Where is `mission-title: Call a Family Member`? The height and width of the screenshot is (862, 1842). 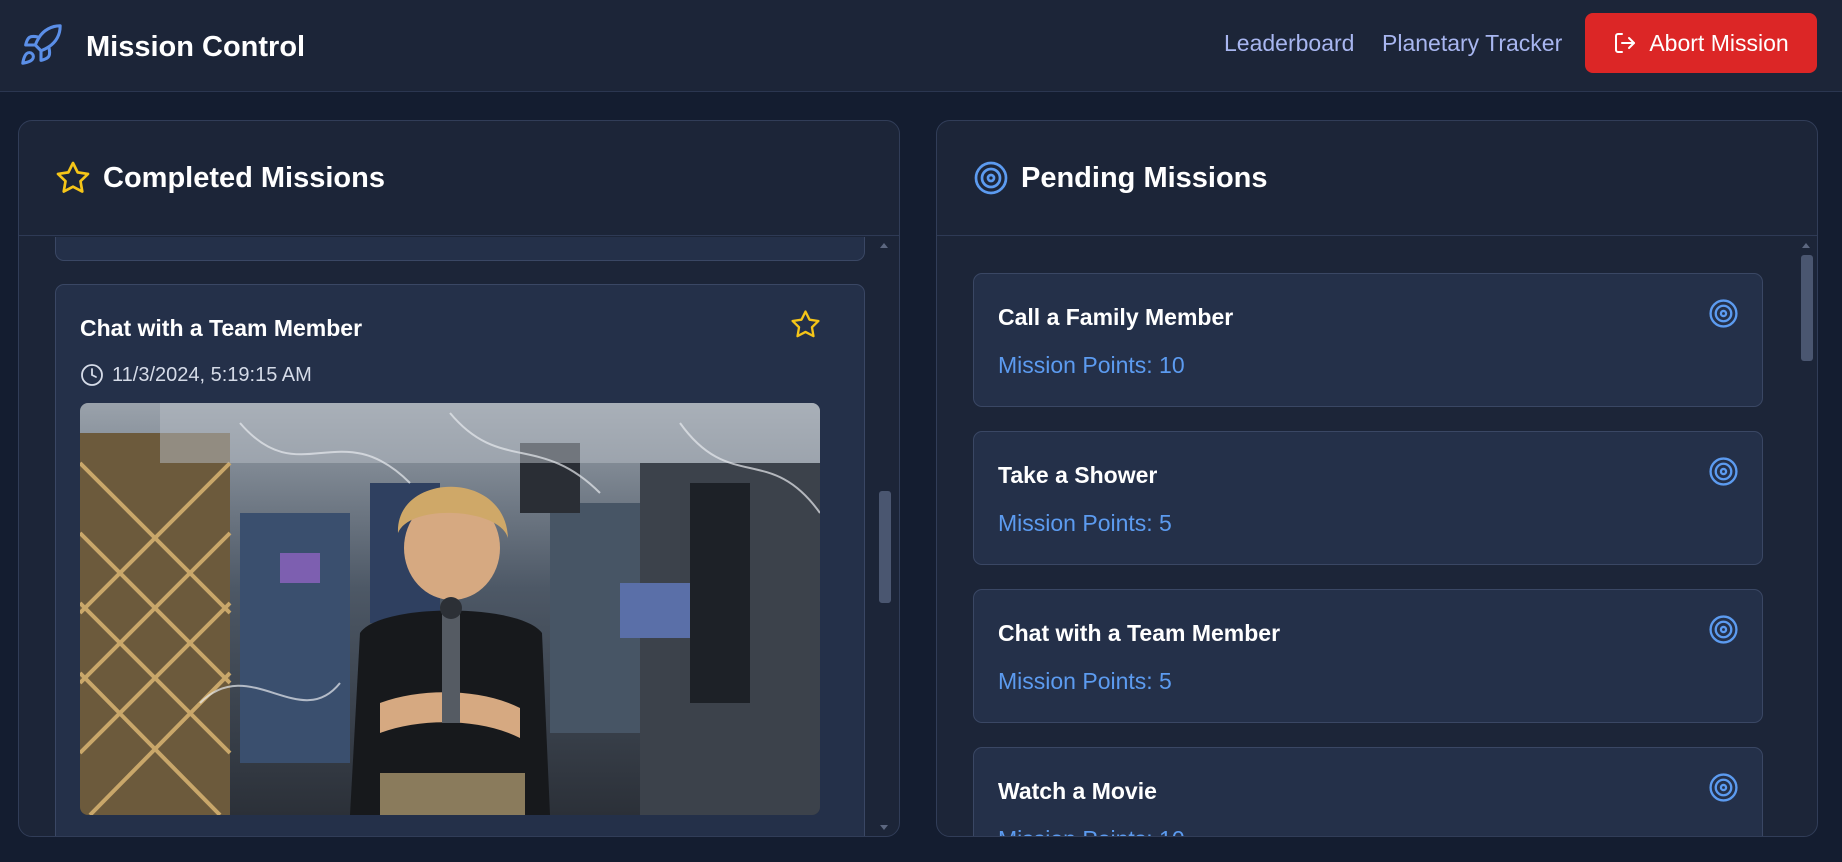
mission-title: Call a Family Member is located at coordinates (1116, 317).